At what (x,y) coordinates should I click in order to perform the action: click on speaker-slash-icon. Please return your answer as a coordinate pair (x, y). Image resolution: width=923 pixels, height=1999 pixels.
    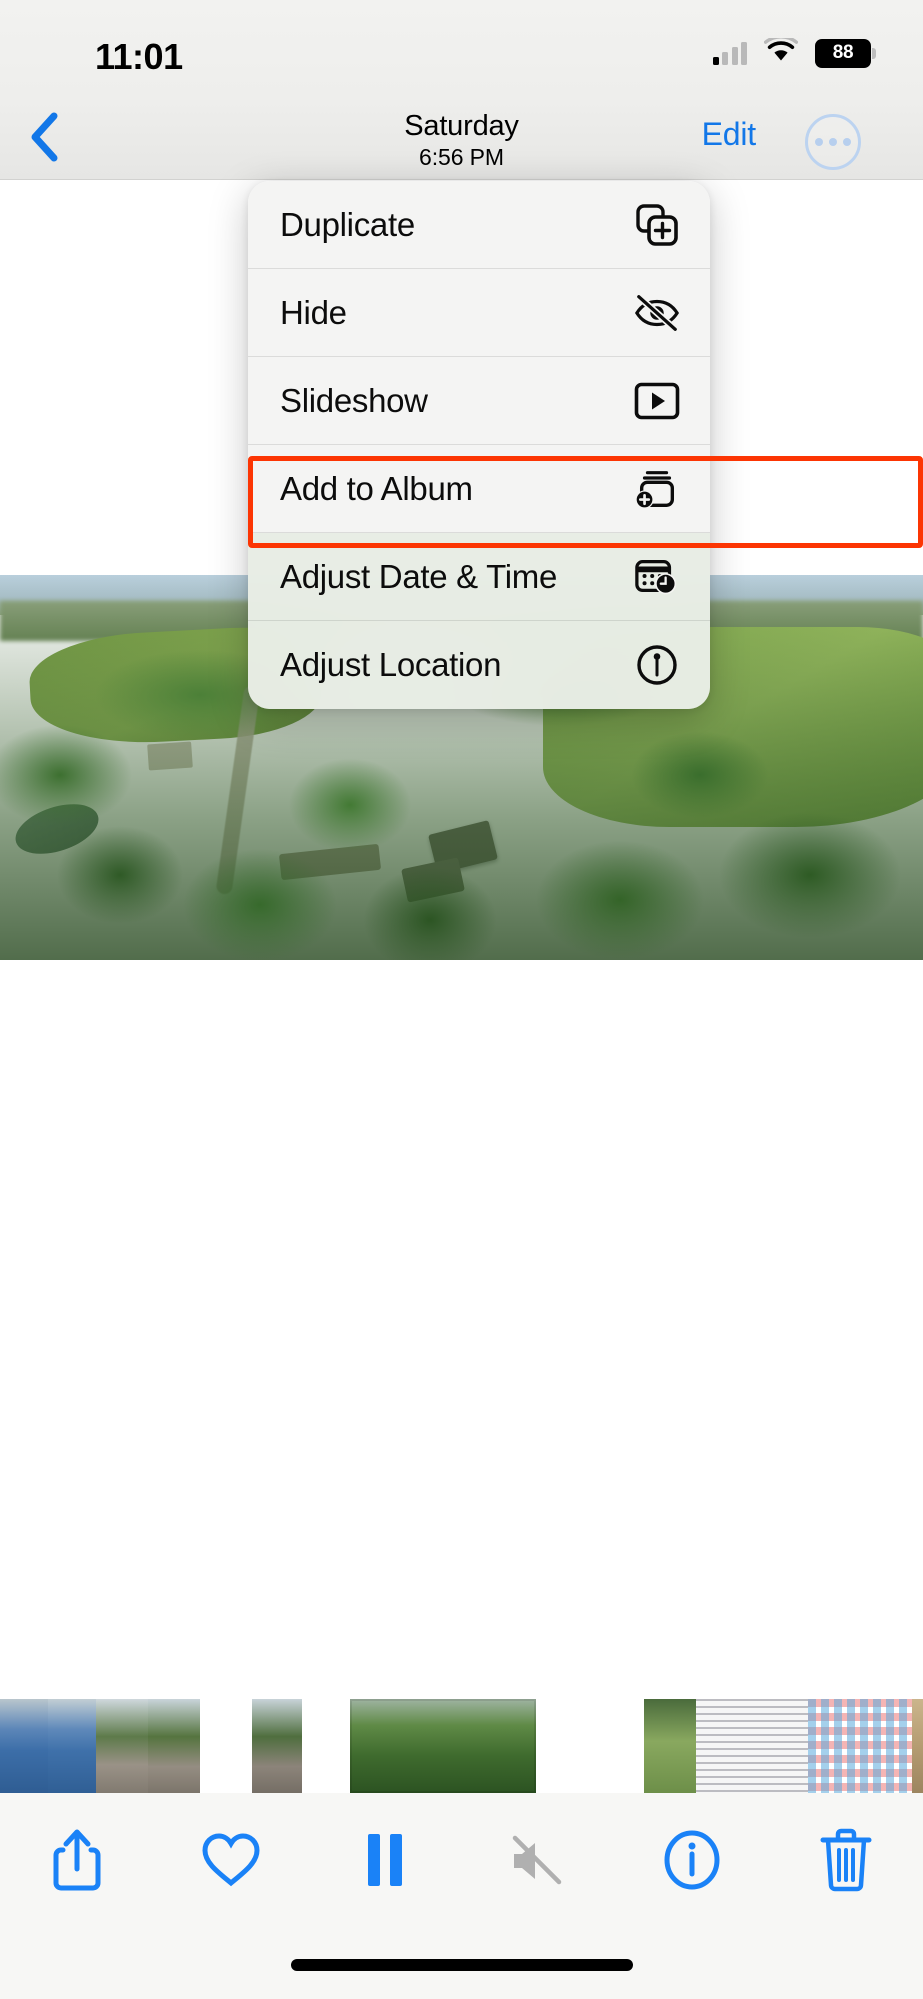
    Looking at the image, I should click on (538, 1862).